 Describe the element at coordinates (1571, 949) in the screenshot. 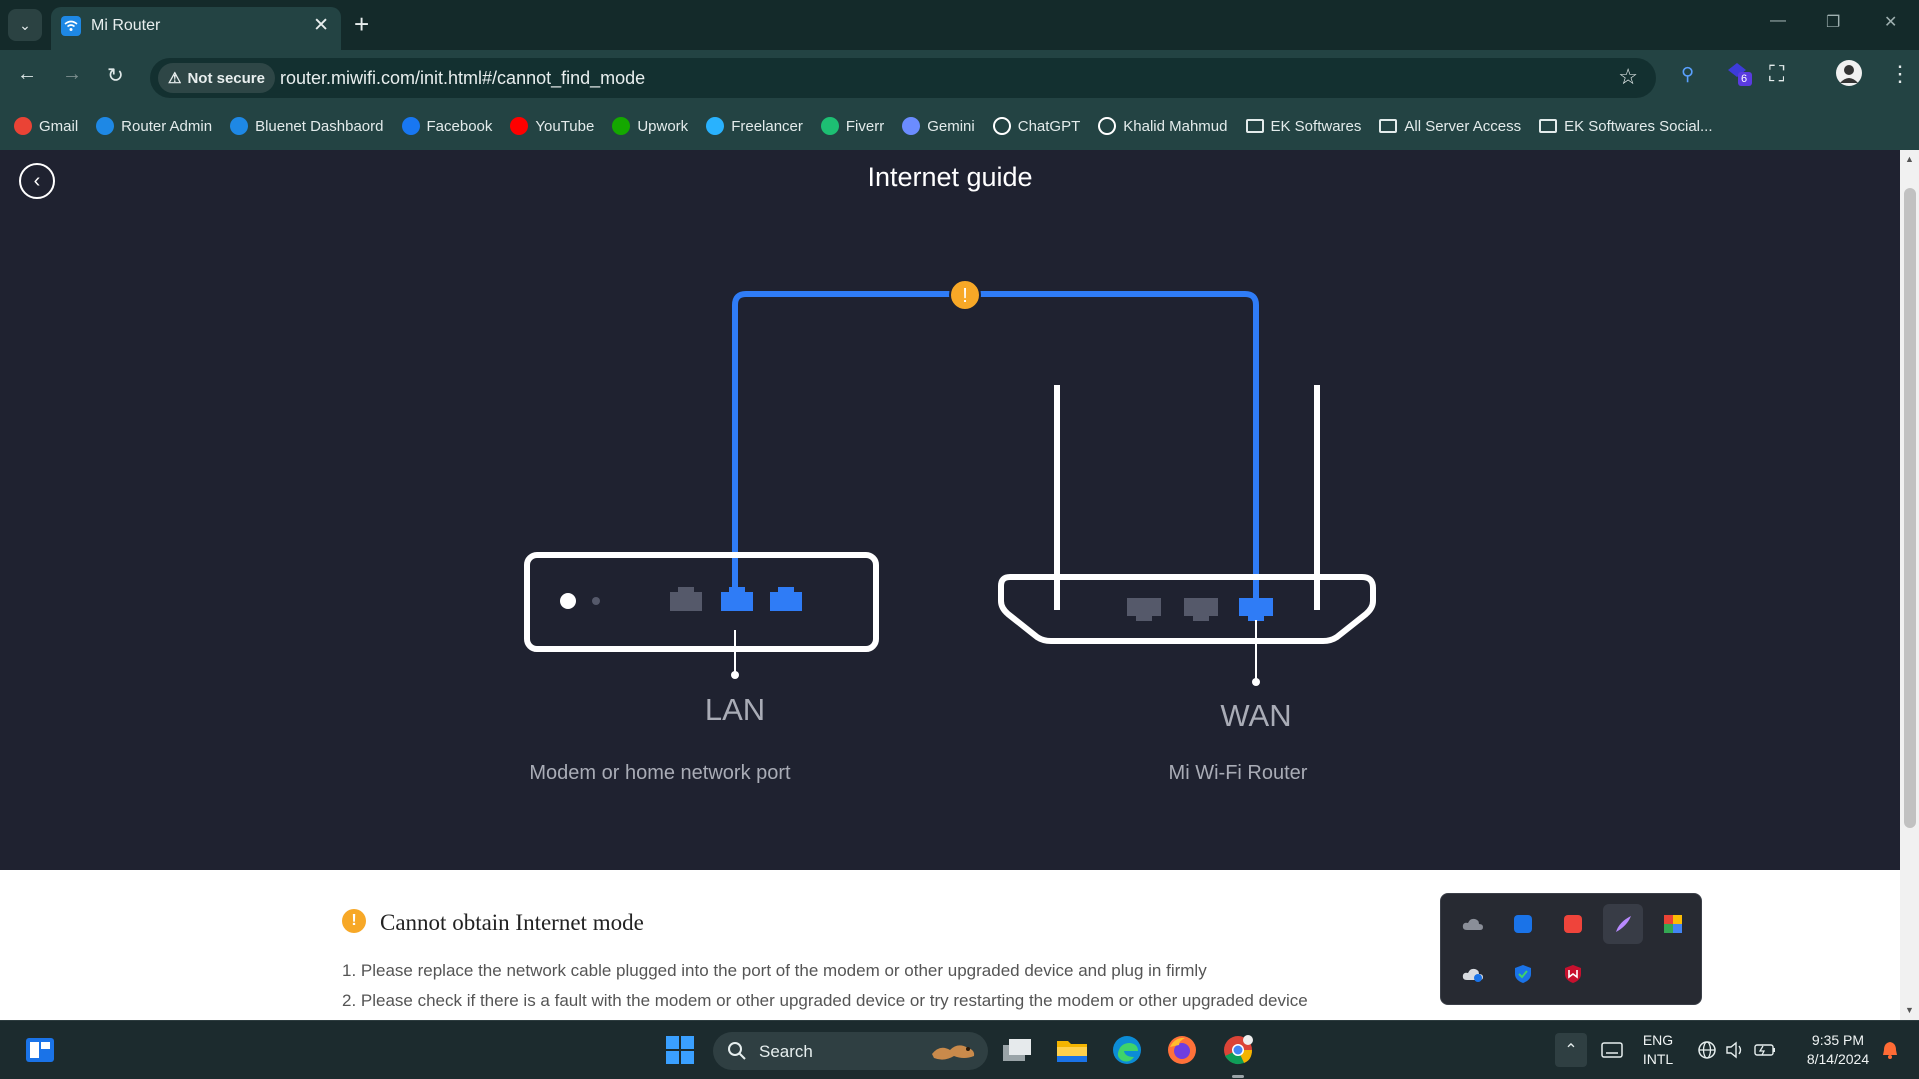

I see `tray-overflow-popup` at that location.